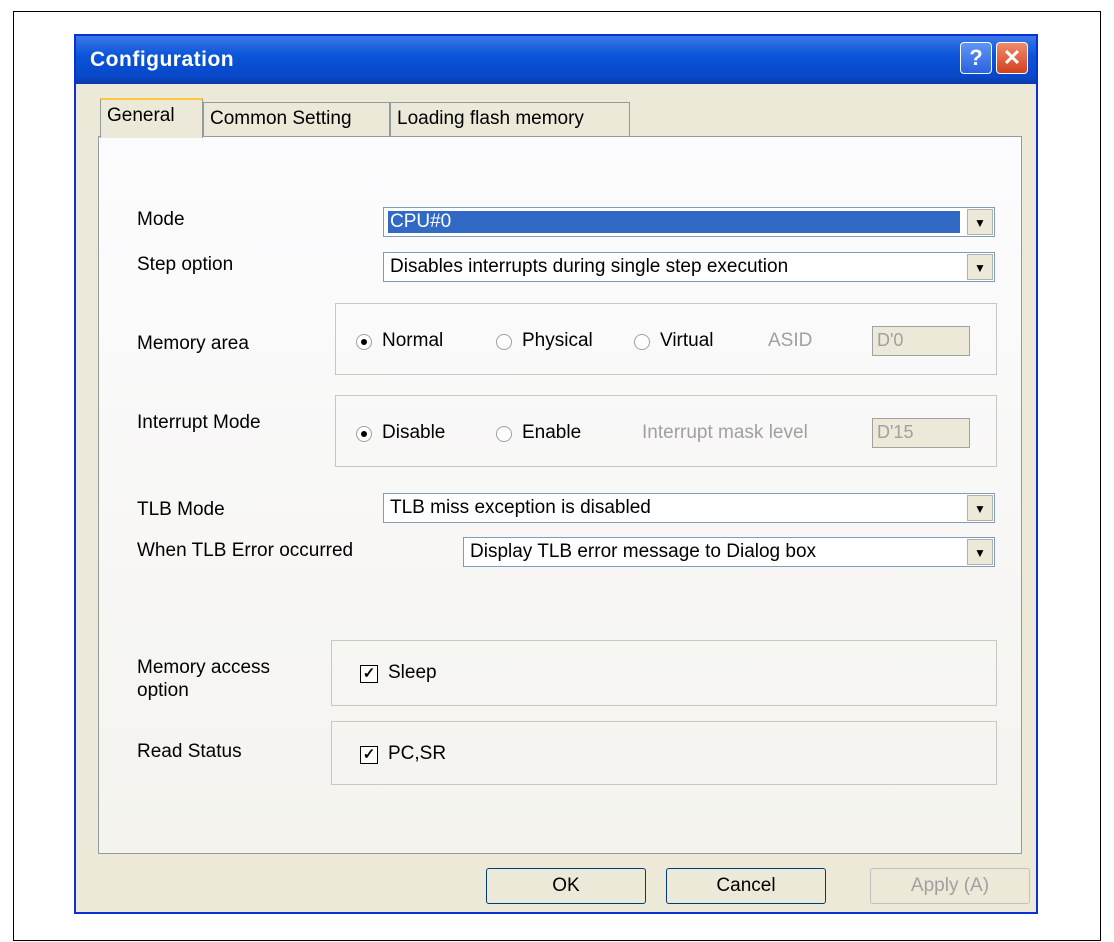 Image resolution: width=1114 pixels, height=942 pixels. Describe the element at coordinates (674, 222) in the screenshot. I see `mode-value: CPU#0` at that location.